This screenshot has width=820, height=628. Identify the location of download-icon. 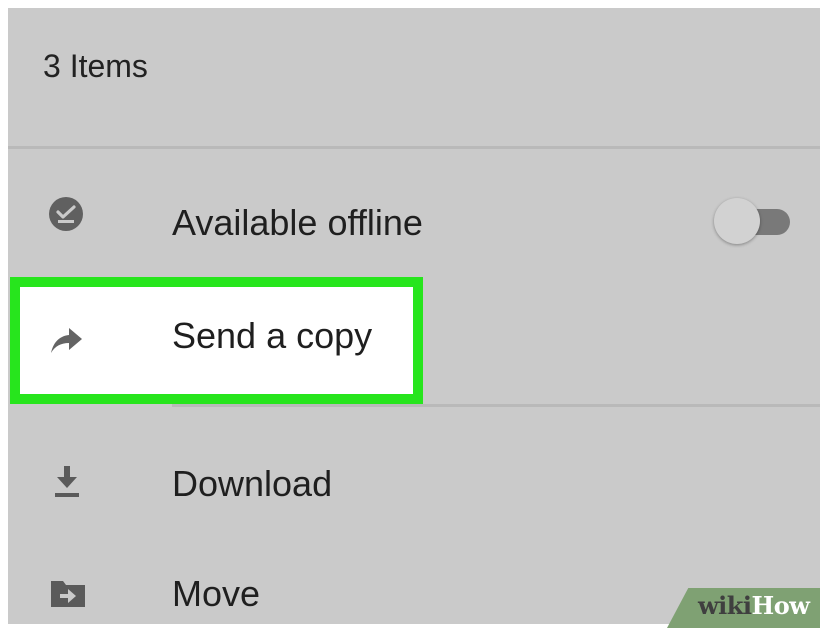
(67, 481).